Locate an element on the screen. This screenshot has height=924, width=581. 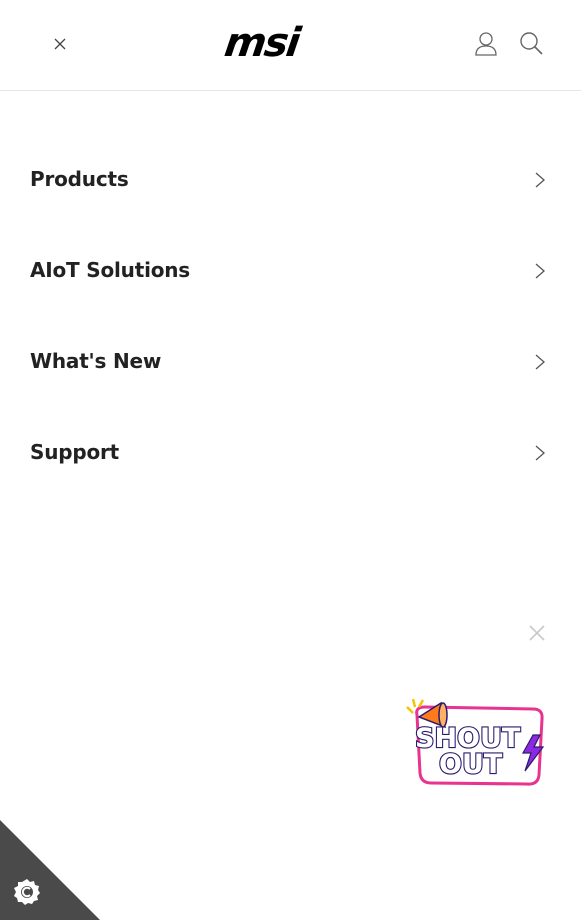
close-icon is located at coordinates (60, 44).